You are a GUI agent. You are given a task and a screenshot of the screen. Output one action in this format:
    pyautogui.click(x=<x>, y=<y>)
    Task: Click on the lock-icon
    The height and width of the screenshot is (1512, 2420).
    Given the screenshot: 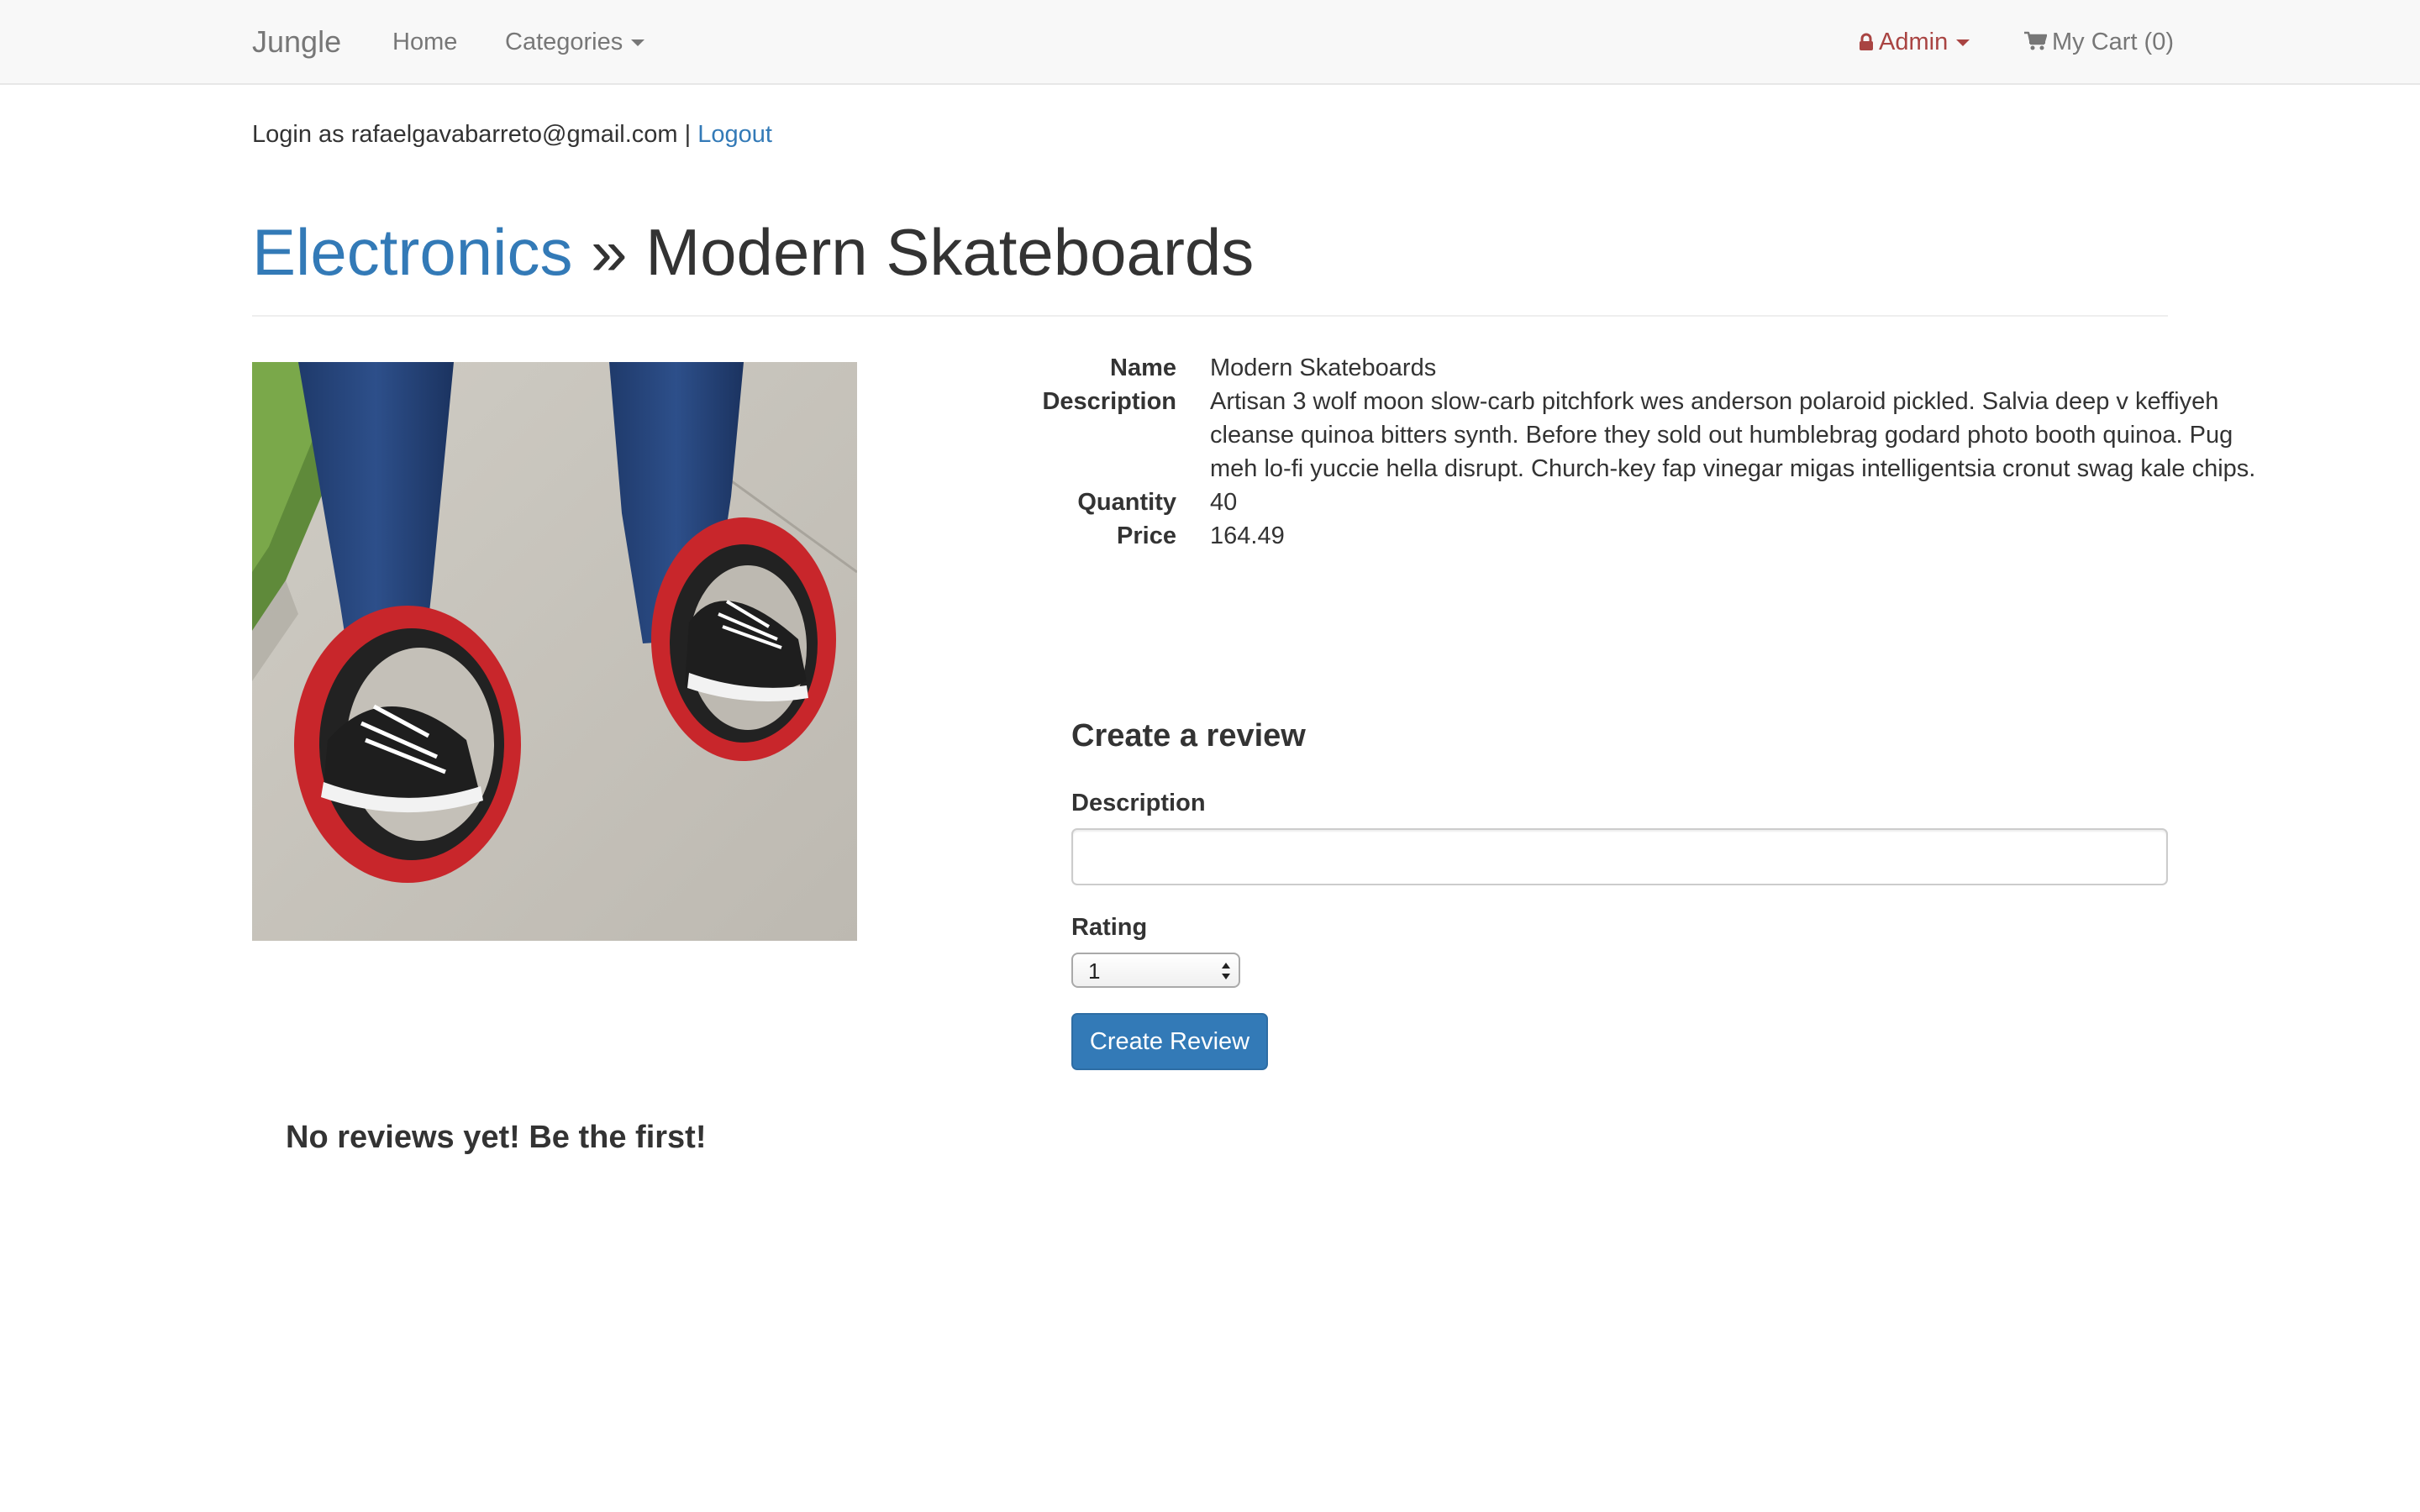 What is the action you would take?
    pyautogui.click(x=1866, y=44)
    